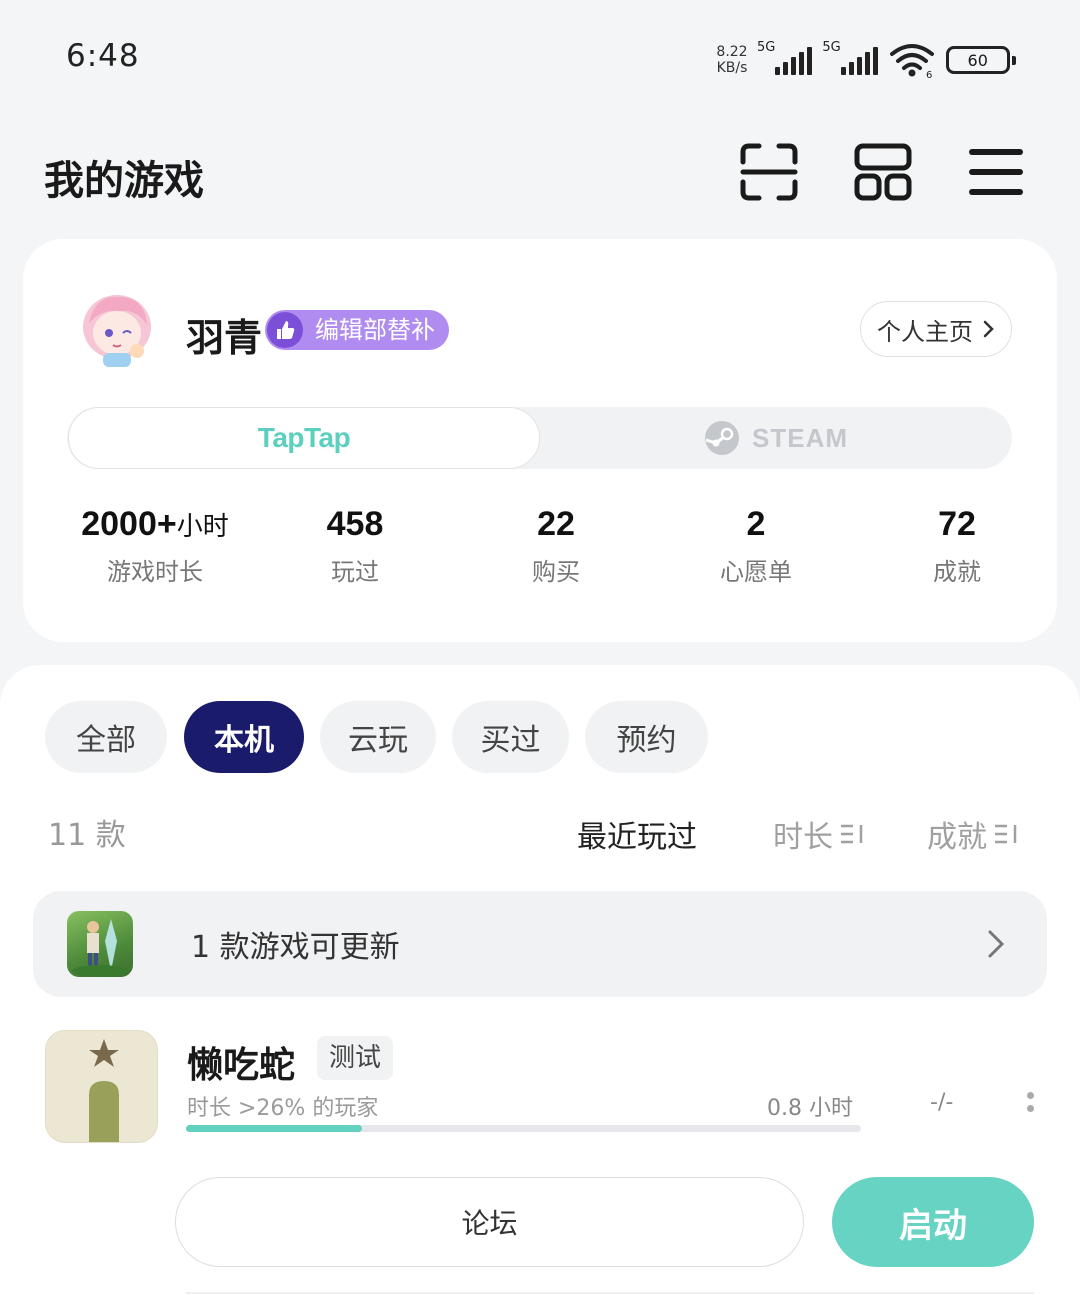 The image size is (1080, 1295). I want to click on playtime-percentile: 时长 >26% 的玩家, so click(283, 1108).